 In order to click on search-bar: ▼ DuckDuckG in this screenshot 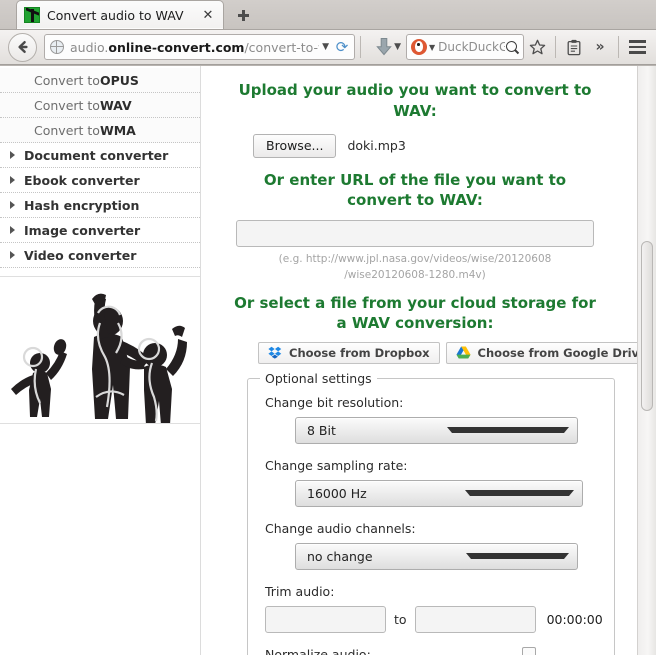, I will do `click(465, 47)`.